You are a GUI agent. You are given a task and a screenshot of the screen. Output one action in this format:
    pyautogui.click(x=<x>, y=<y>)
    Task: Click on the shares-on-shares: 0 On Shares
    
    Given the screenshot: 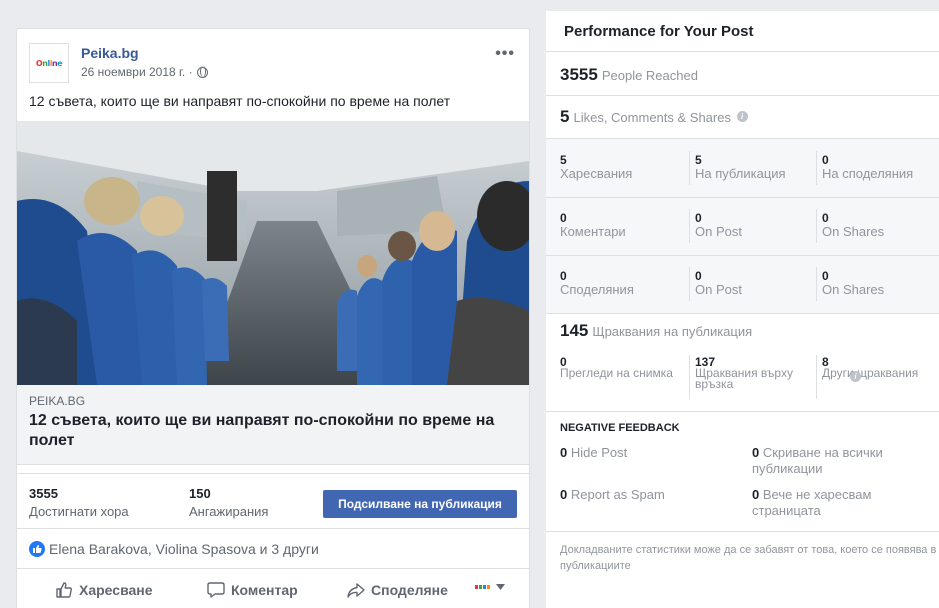 What is the action you would take?
    pyautogui.click(x=853, y=283)
    